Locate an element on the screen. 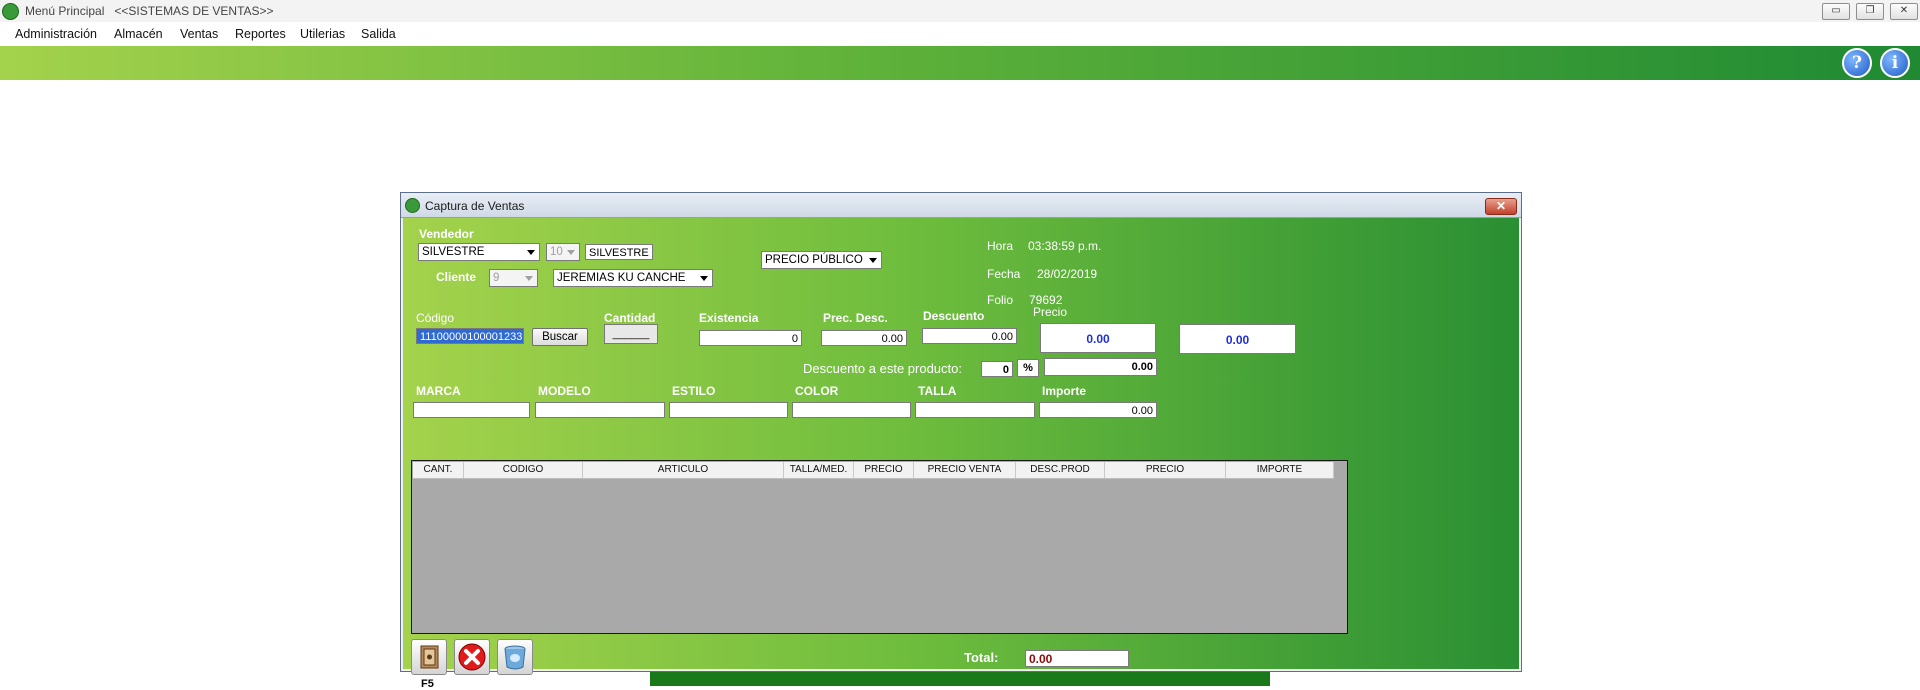 This screenshot has width=1920, height=690. cantidad-input: ______ is located at coordinates (631, 334).